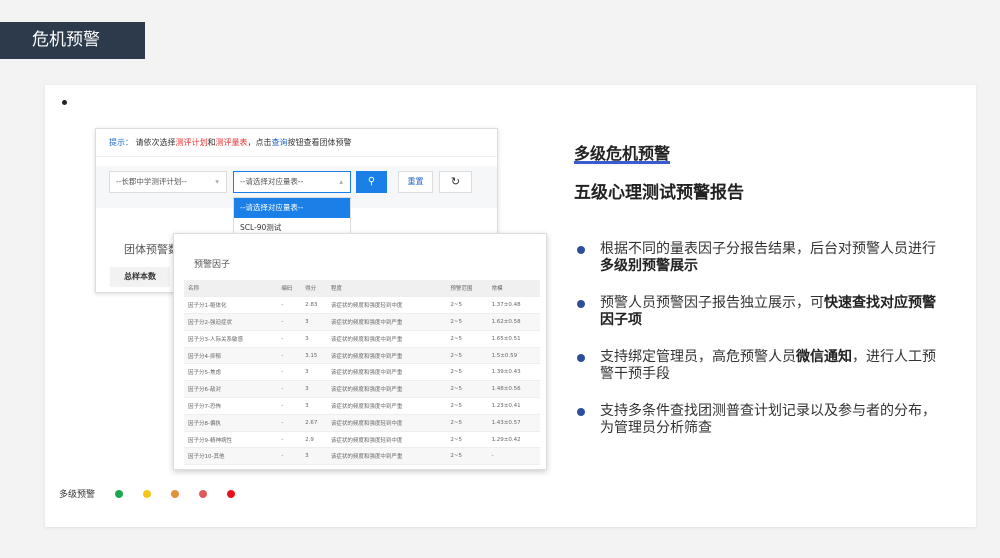 This screenshot has width=1000, height=558. Describe the element at coordinates (622, 153) in the screenshot. I see `feature-heading: 多级危机预警` at that location.